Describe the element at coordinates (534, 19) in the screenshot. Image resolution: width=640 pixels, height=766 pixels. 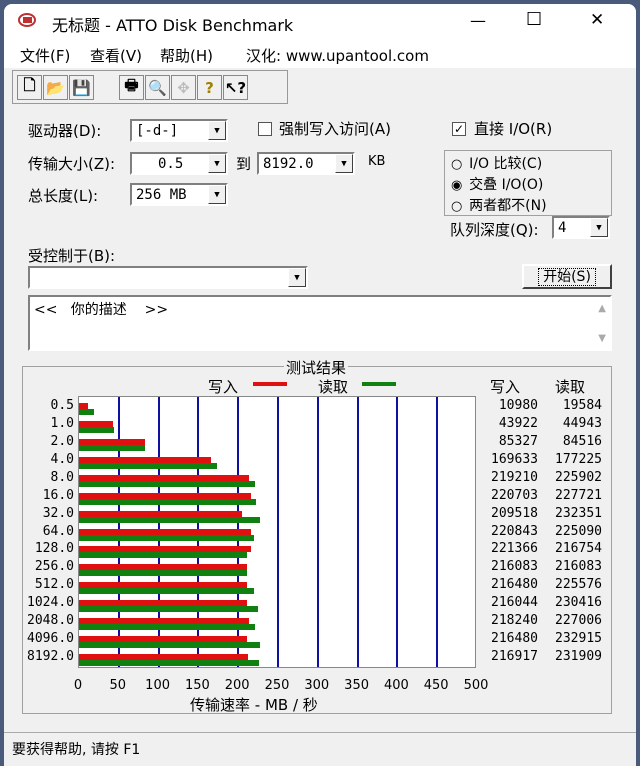
I see `maximize-button: ☐` at that location.